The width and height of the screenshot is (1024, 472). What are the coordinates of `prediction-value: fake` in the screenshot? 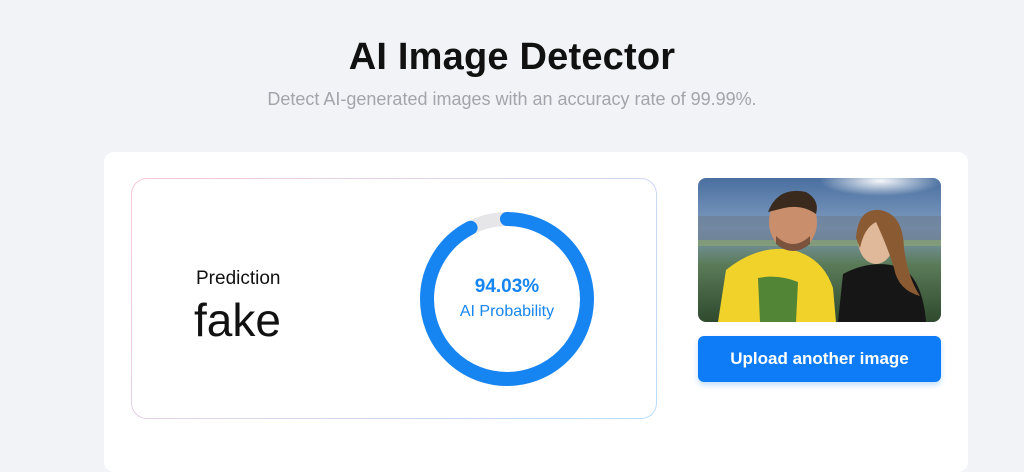 It's located at (237, 320).